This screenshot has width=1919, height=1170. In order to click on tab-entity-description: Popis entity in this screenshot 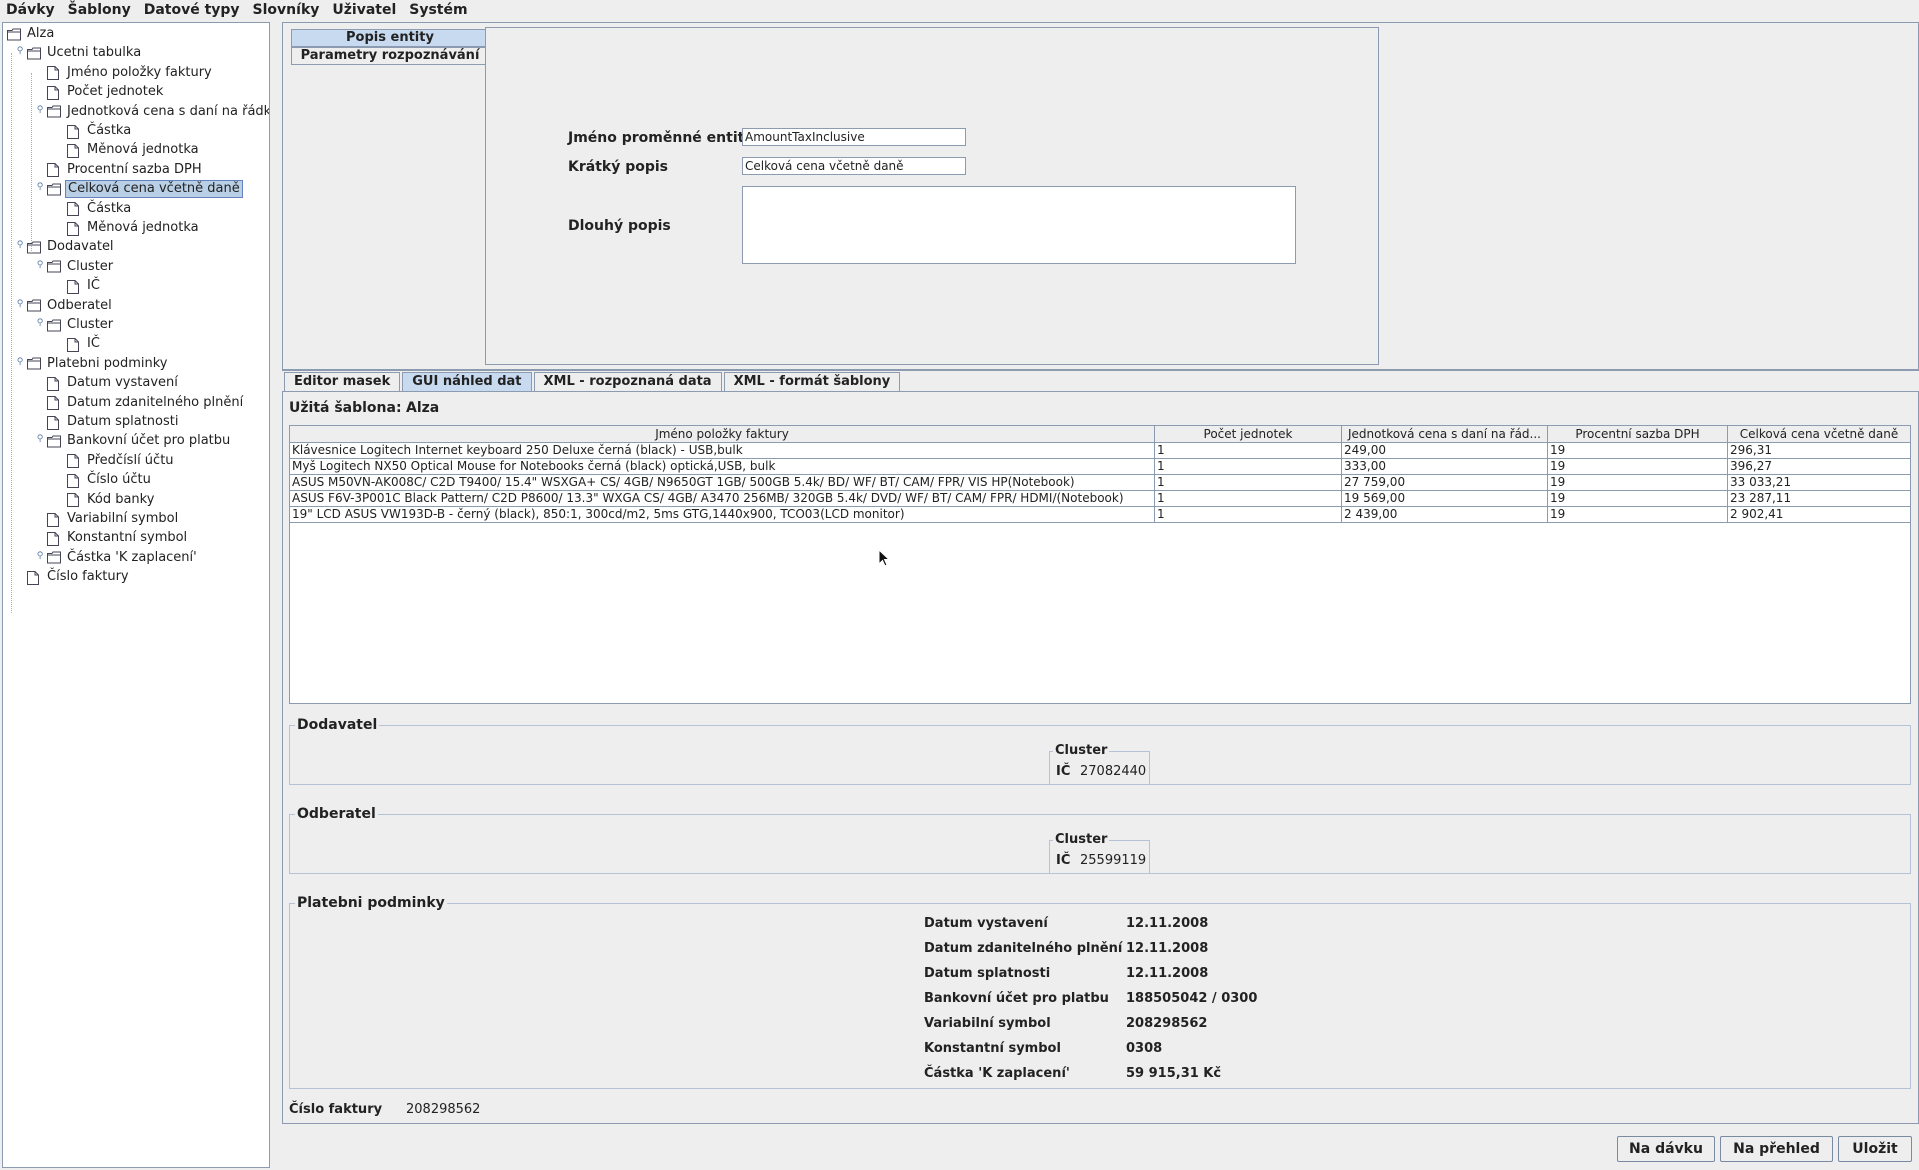, I will do `click(390, 38)`.